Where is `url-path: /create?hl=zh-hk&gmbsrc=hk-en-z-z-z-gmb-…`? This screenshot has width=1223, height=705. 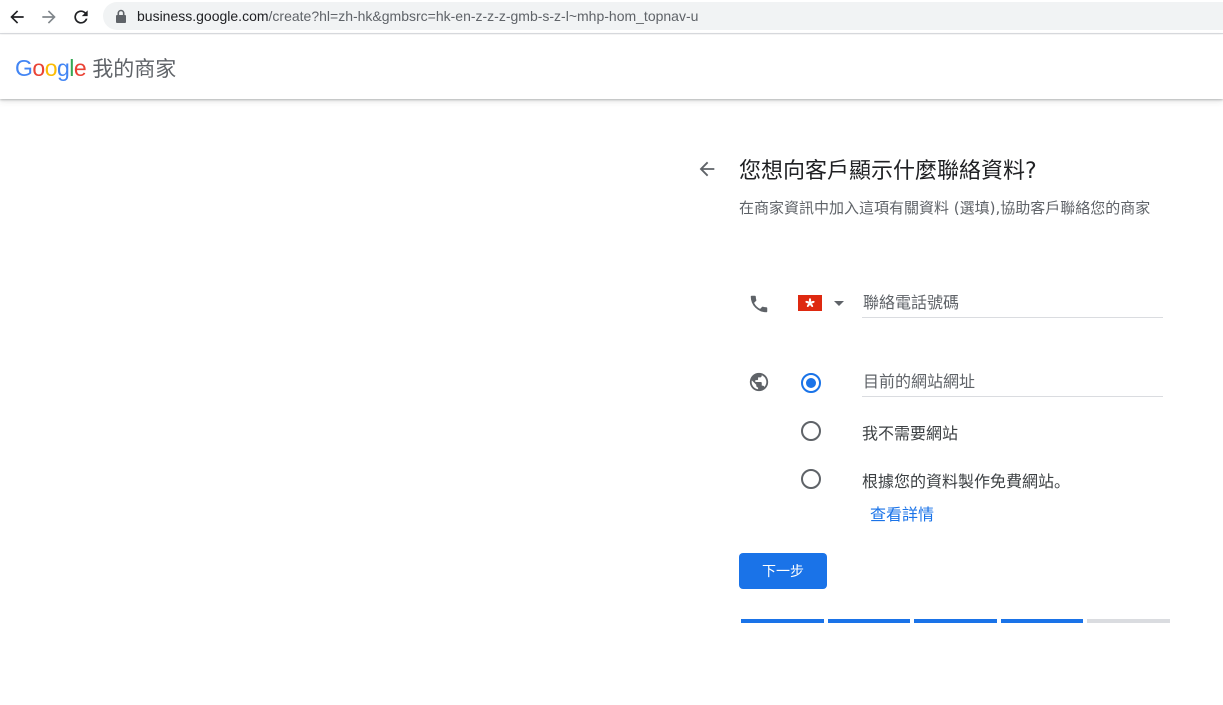 url-path: /create?hl=zh-hk&gmbsrc=hk-en-z-z-z-gmb-… is located at coordinates (483, 16).